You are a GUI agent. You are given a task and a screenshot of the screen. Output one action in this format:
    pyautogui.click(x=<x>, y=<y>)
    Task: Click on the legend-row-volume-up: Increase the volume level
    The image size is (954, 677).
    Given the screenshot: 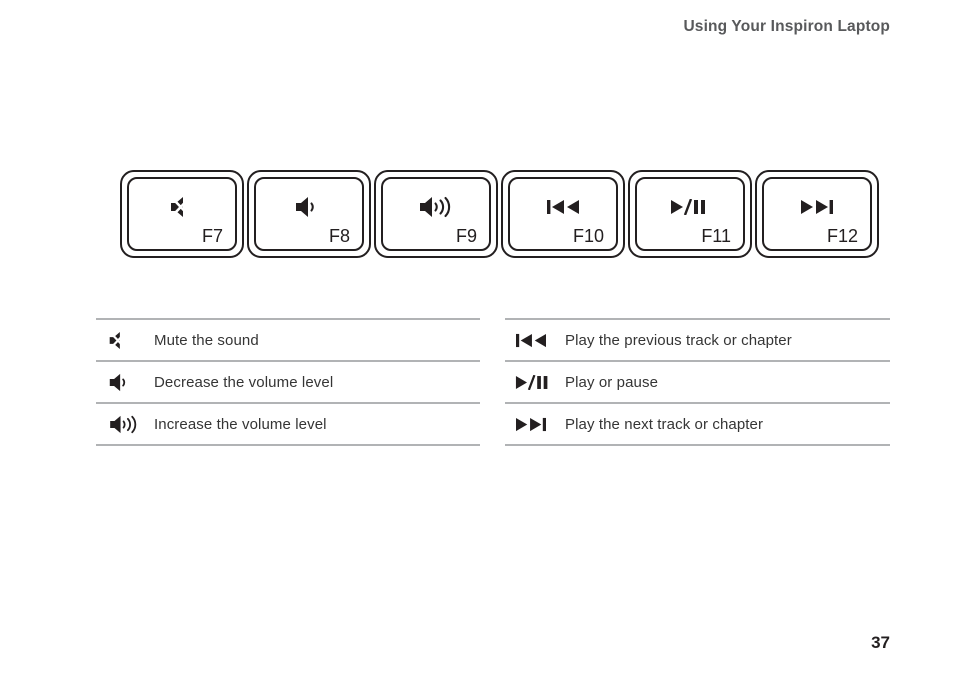 What is the action you would take?
    pyautogui.click(x=288, y=423)
    